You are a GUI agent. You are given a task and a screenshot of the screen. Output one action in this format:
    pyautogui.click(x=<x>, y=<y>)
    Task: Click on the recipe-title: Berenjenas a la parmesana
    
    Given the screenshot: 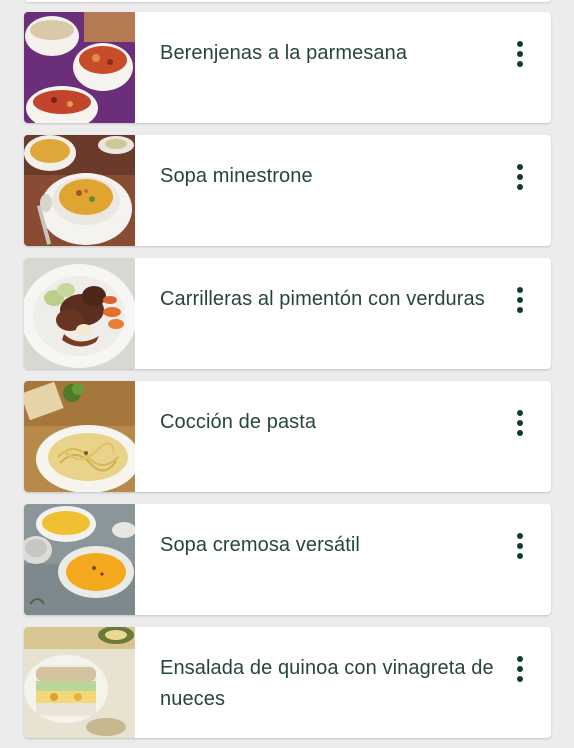 What is the action you would take?
    pyautogui.click(x=330, y=53)
    